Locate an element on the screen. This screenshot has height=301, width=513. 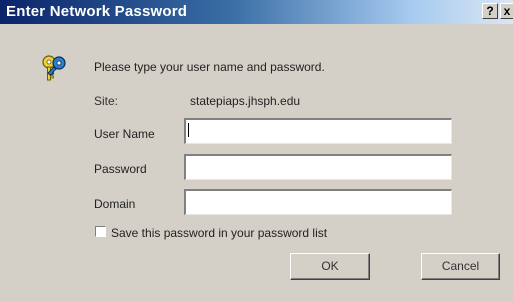
keys-icon is located at coordinates (54, 68).